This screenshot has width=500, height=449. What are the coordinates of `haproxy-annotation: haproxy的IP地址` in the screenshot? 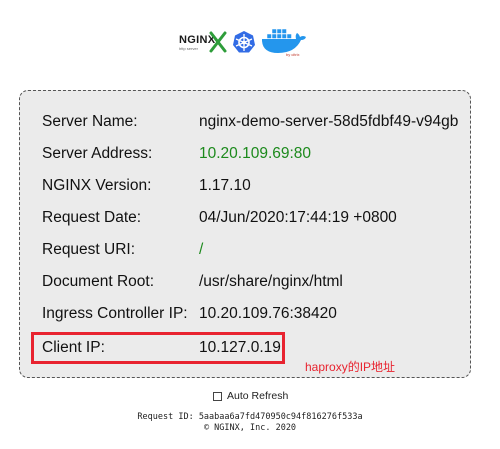 It's located at (350, 367).